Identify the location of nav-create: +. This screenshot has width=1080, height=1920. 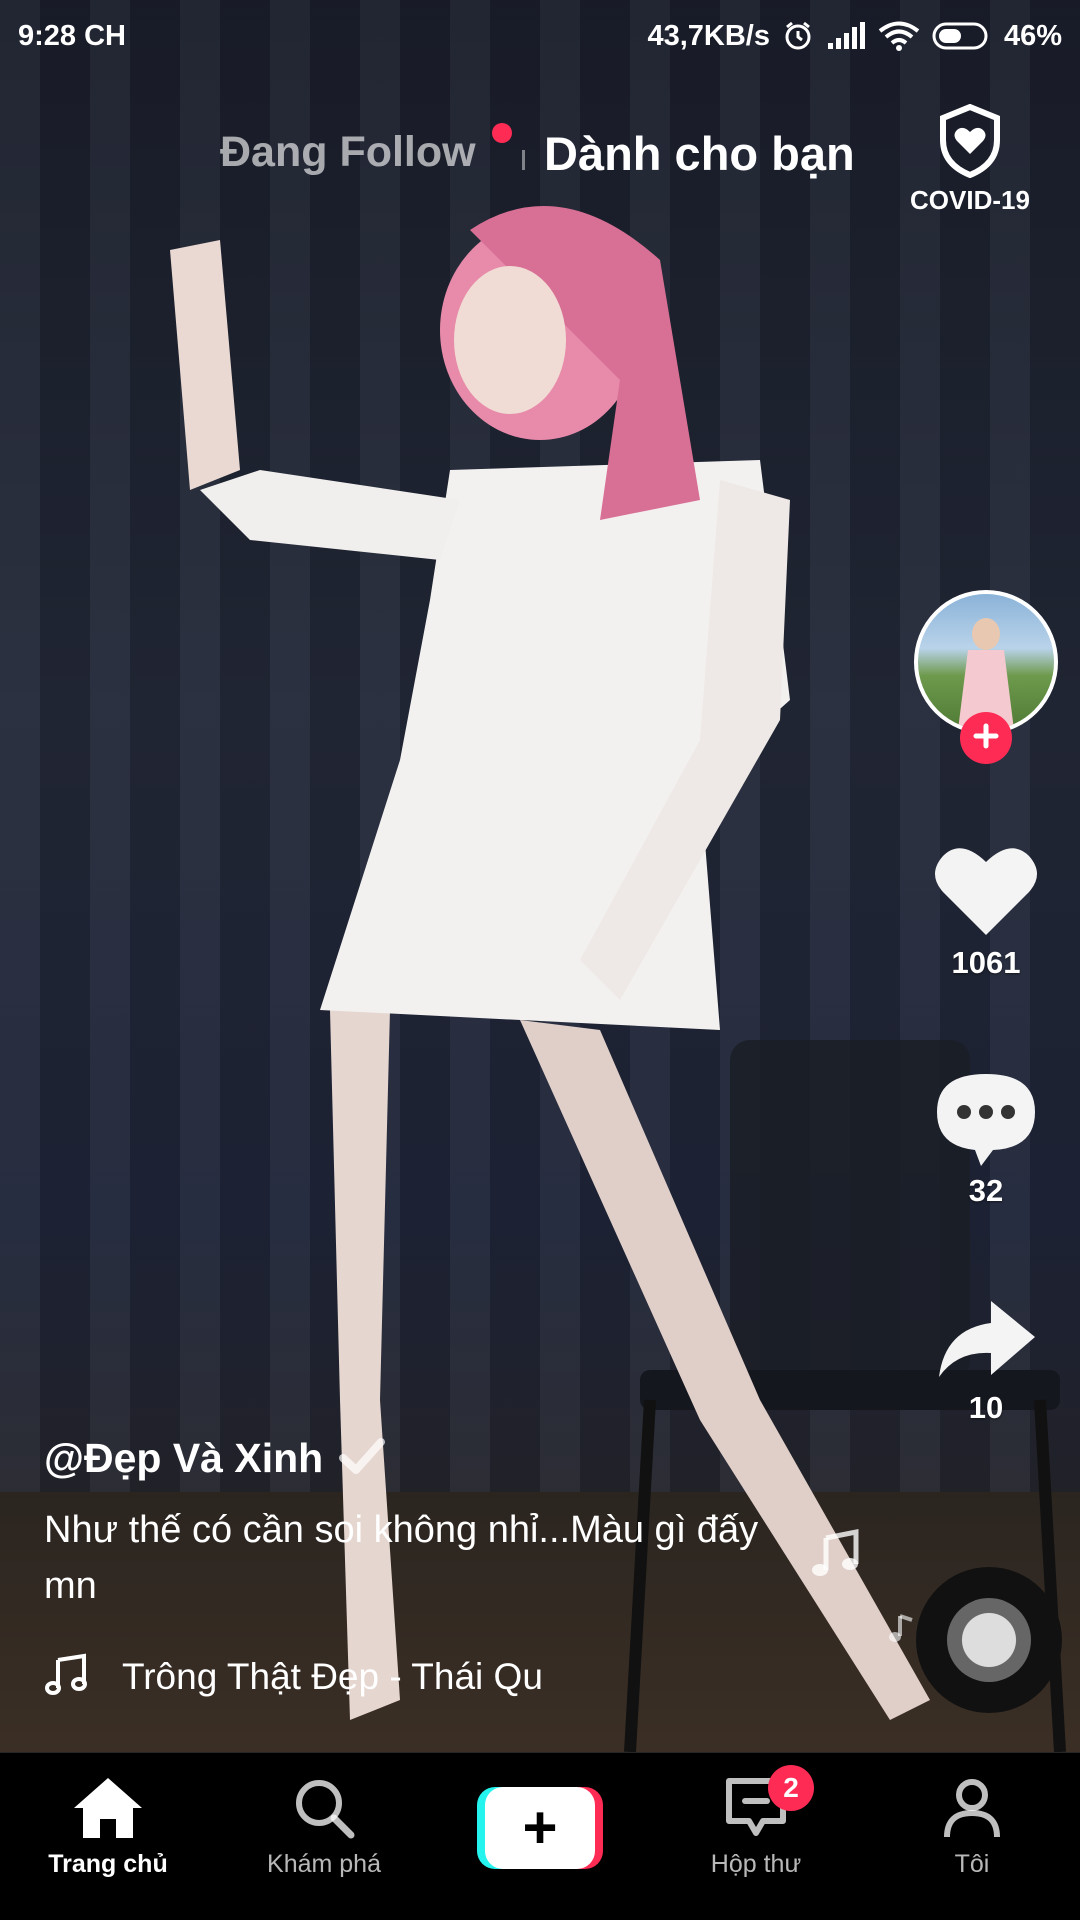
(540, 1822).